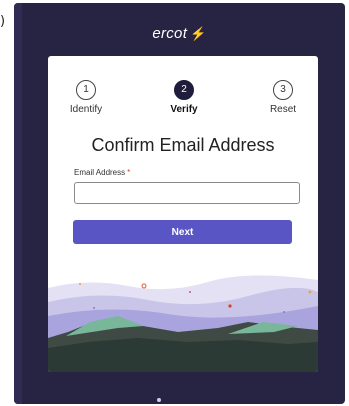  I want to click on email-label-text: Email Address, so click(100, 172).